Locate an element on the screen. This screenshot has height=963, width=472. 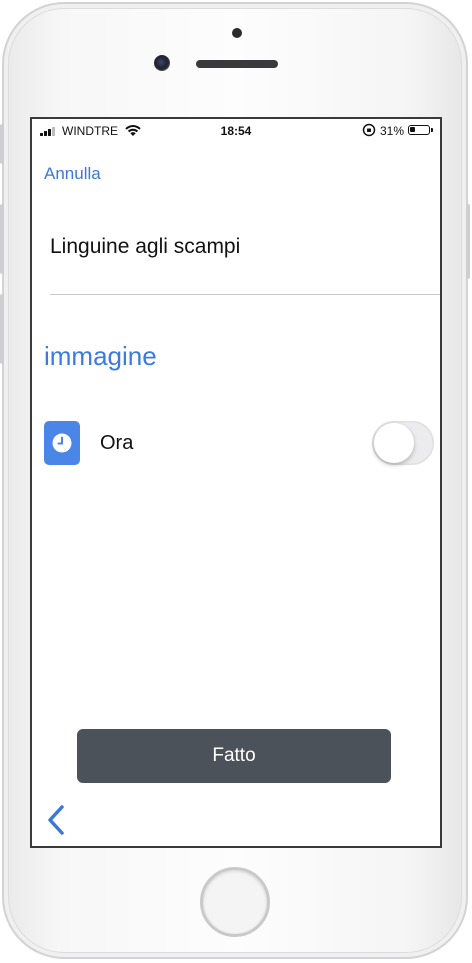
power-button is located at coordinates (468, 241).